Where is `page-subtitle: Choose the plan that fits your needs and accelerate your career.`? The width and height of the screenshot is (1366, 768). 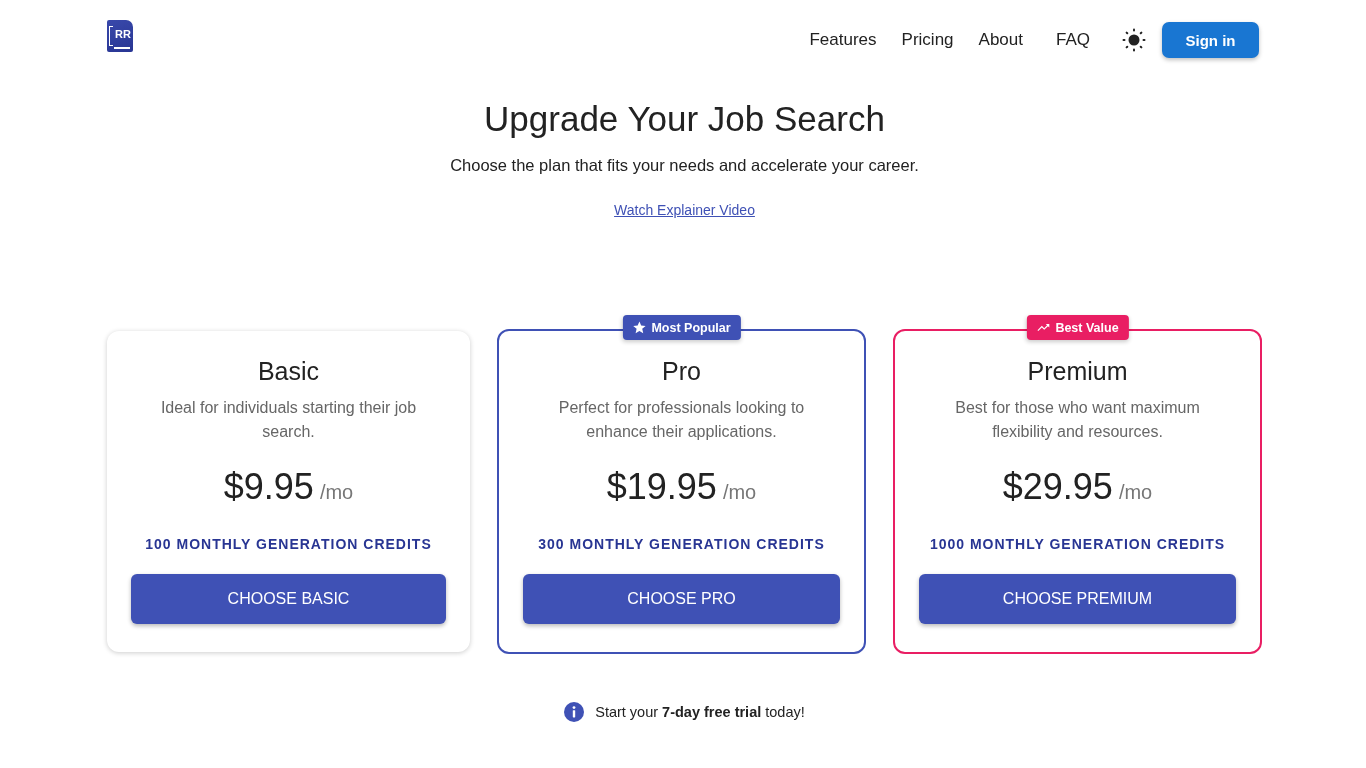 page-subtitle: Choose the plan that fits your needs and accelerate your career. is located at coordinates (684, 165).